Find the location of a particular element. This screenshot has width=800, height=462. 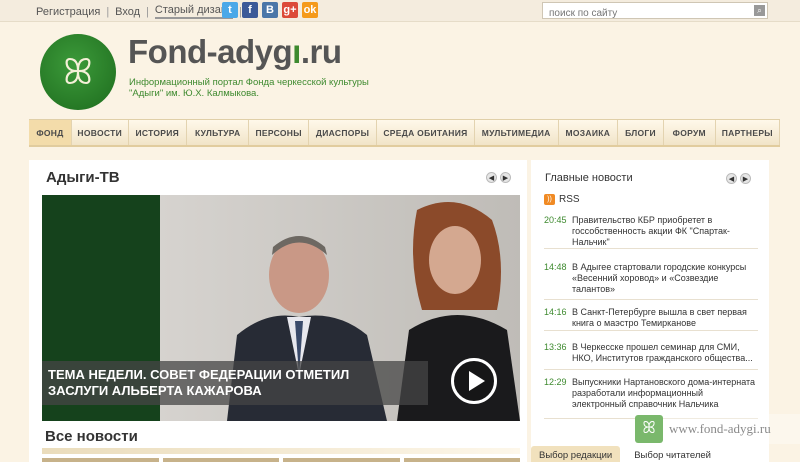

nav-item: КУЛЬТУРА is located at coordinates (218, 132).